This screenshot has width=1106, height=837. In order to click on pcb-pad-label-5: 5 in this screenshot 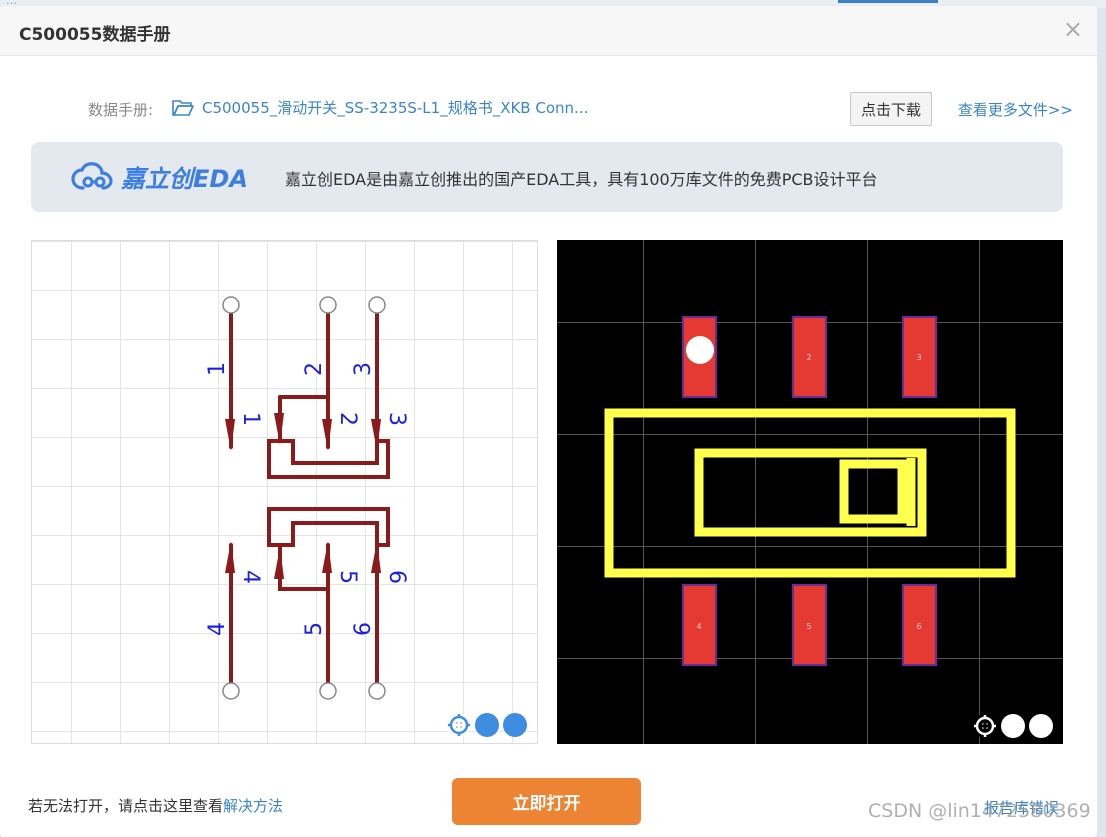, I will do `click(808, 626)`.